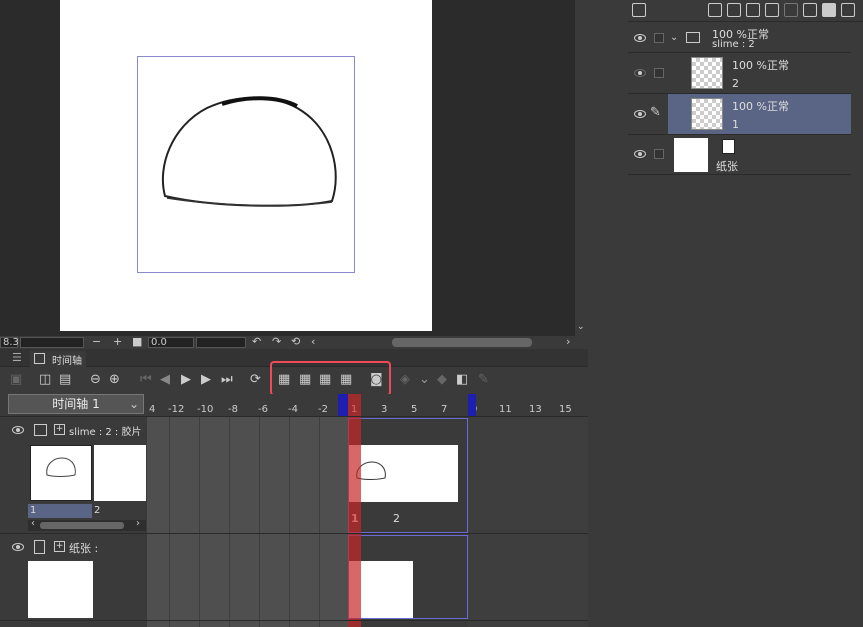  Describe the element at coordinates (295, 342) in the screenshot. I see `reset-rotation-icon: ⟲` at that location.